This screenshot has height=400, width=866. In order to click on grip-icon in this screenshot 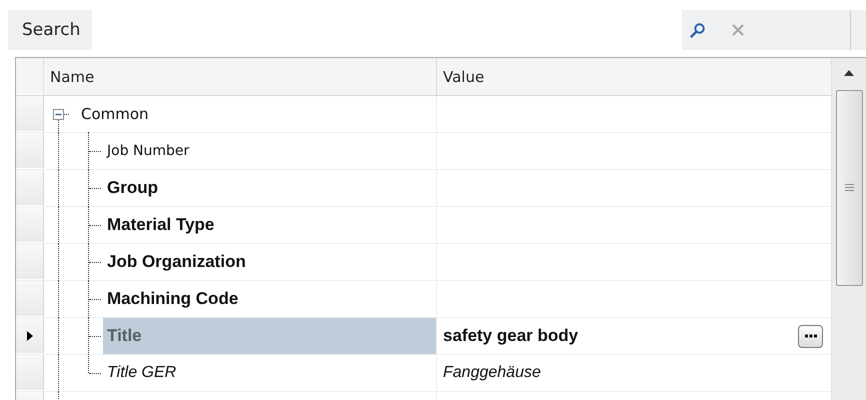, I will do `click(849, 188)`.